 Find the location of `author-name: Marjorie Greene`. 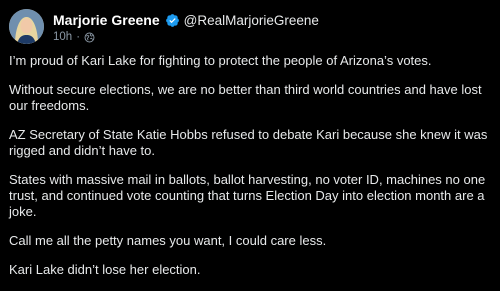

author-name: Marjorie Greene is located at coordinates (106, 20).